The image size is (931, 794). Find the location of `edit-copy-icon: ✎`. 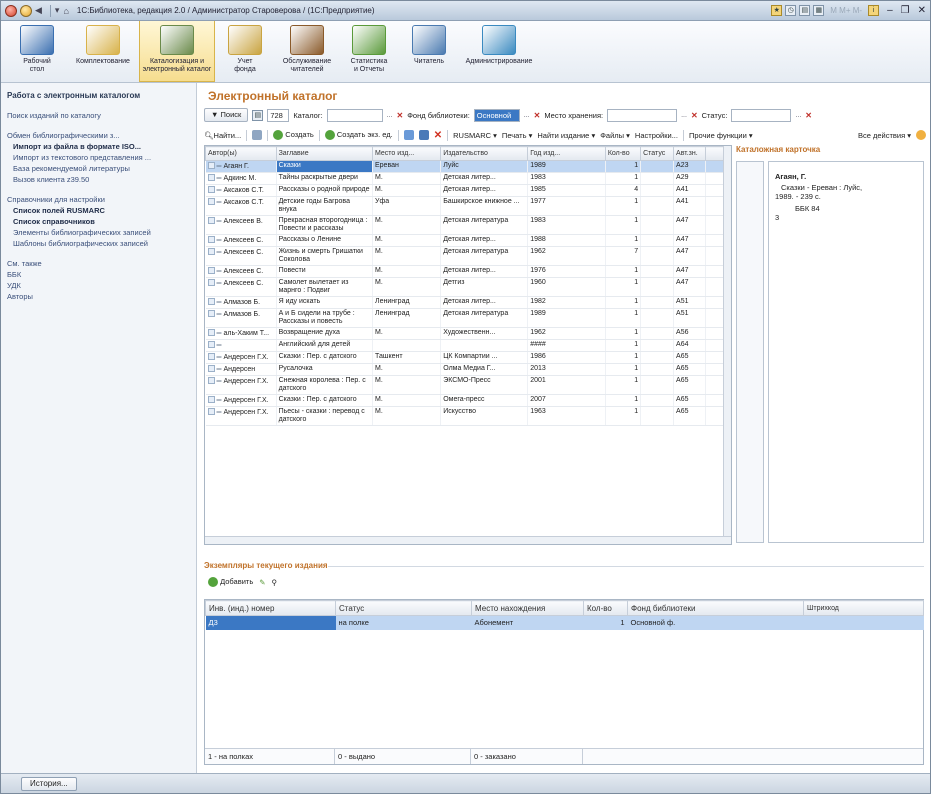

edit-copy-icon: ✎ is located at coordinates (262, 582).